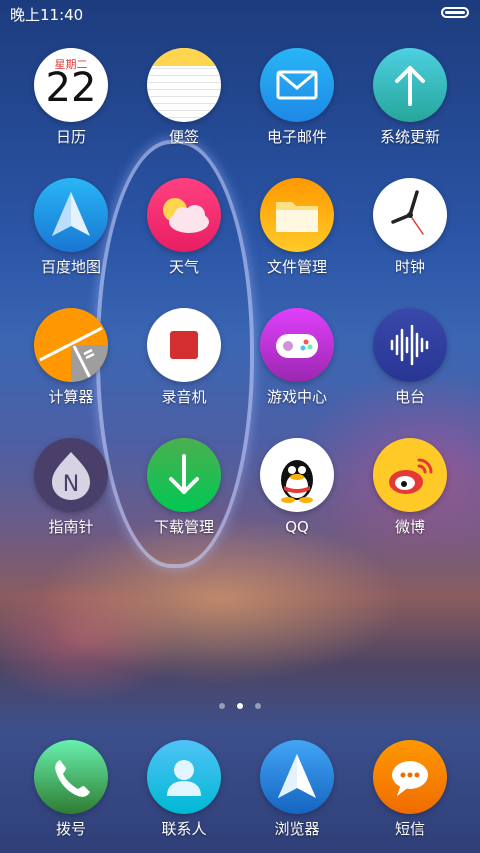 Image resolution: width=480 pixels, height=853 pixels. I want to click on app-download-manager: 下载管理, so click(184, 491).